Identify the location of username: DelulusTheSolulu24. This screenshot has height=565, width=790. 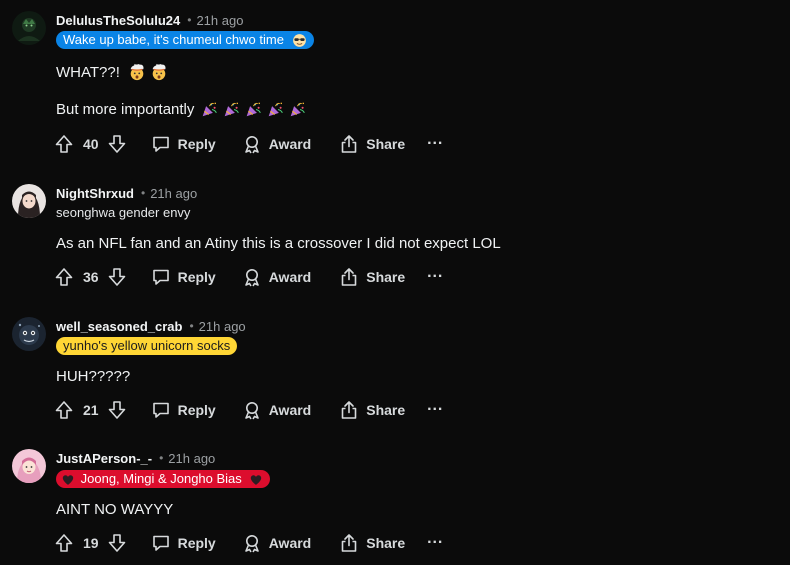
(118, 20).